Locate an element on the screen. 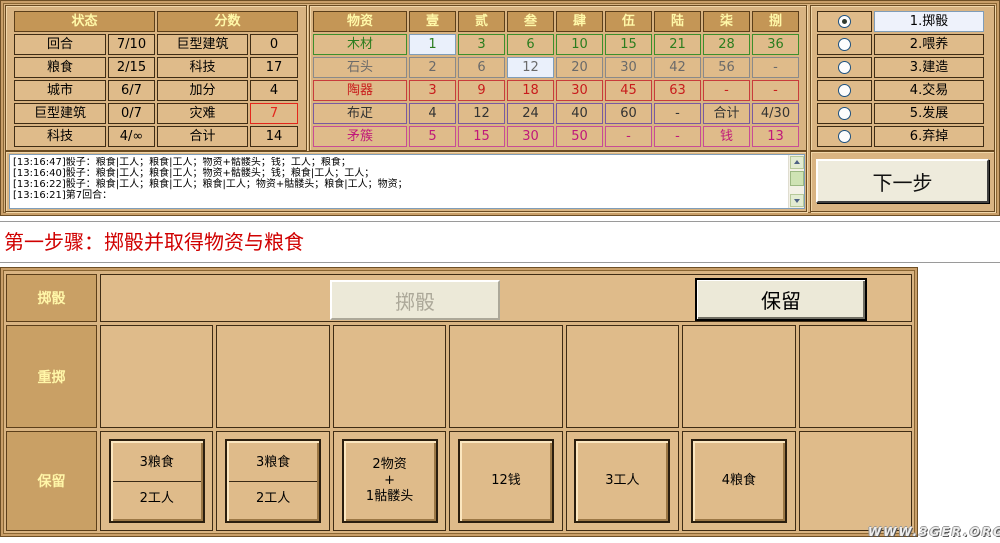 Image resolution: width=1000 pixels, height=543 pixels. status-label: 回合 is located at coordinates (60, 44).